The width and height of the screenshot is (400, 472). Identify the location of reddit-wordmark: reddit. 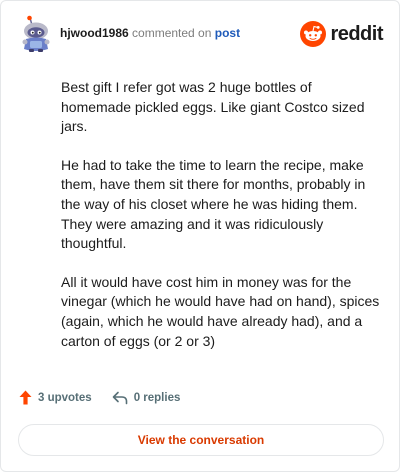
(356, 33).